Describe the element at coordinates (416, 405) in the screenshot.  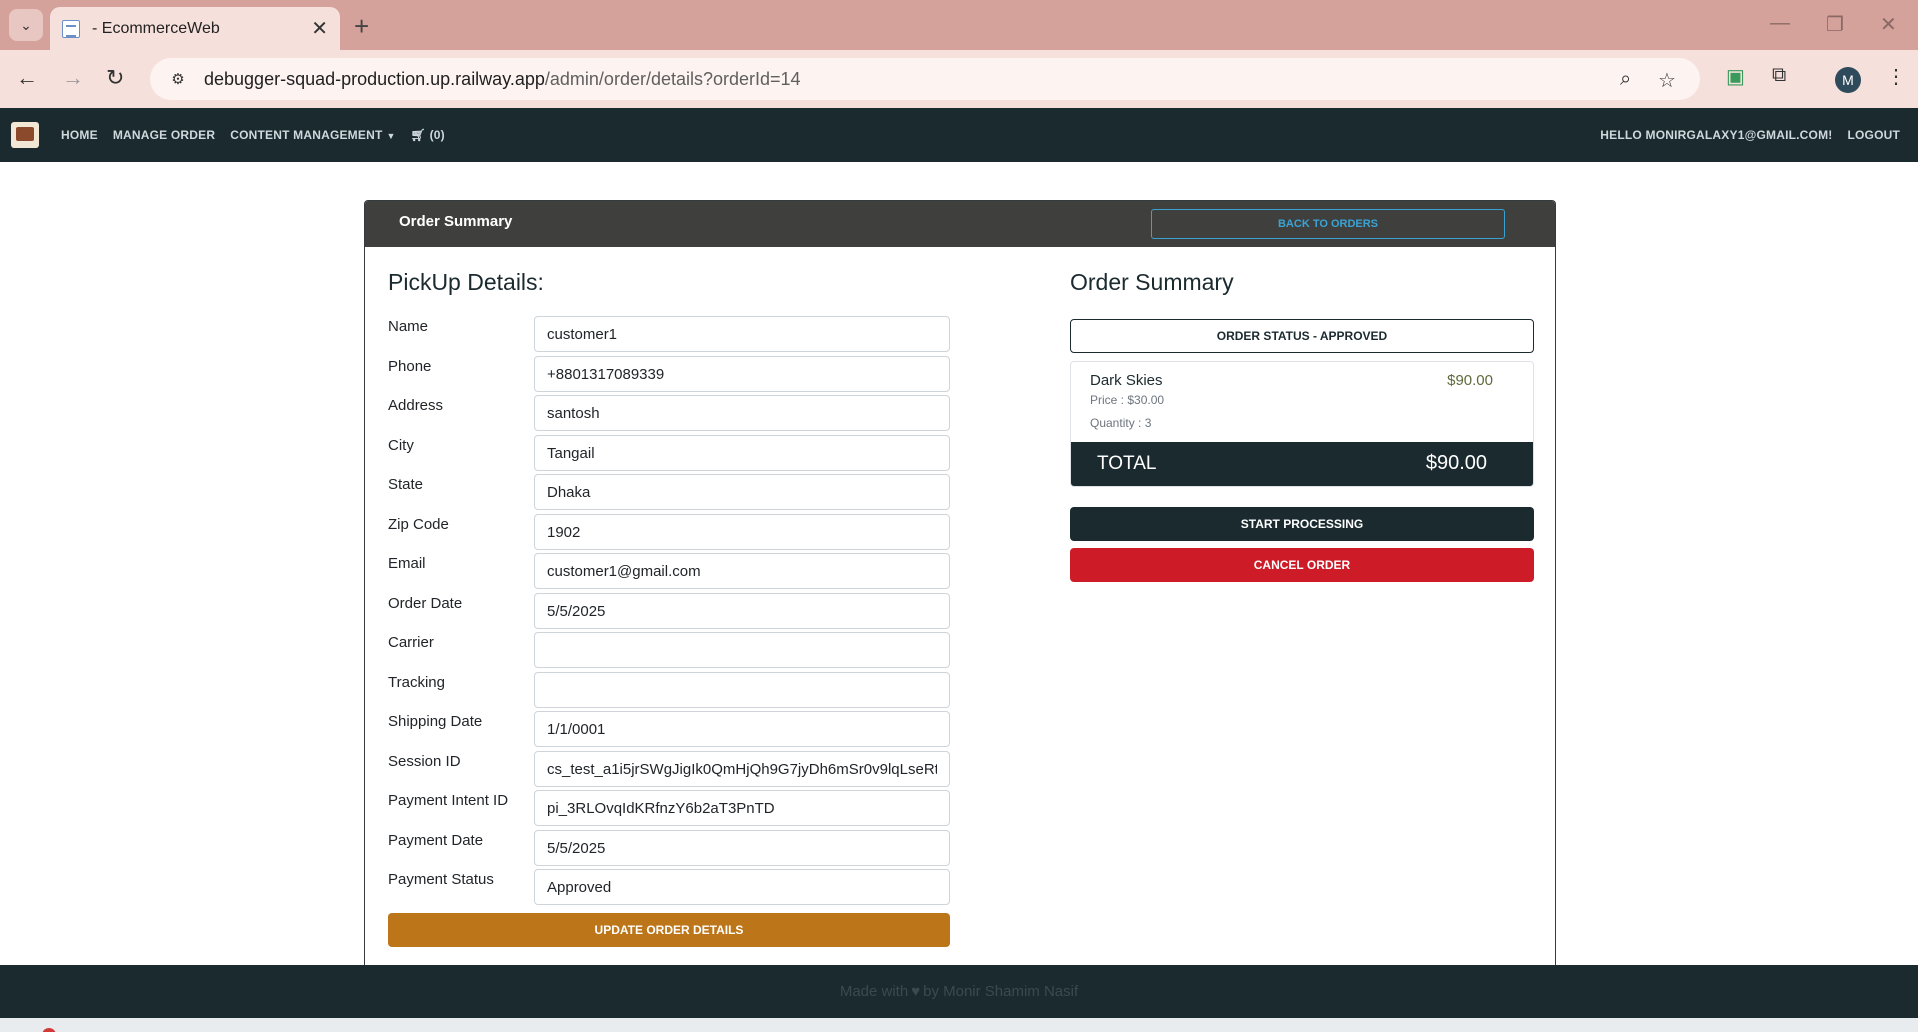
I see `address-label: Address` at that location.